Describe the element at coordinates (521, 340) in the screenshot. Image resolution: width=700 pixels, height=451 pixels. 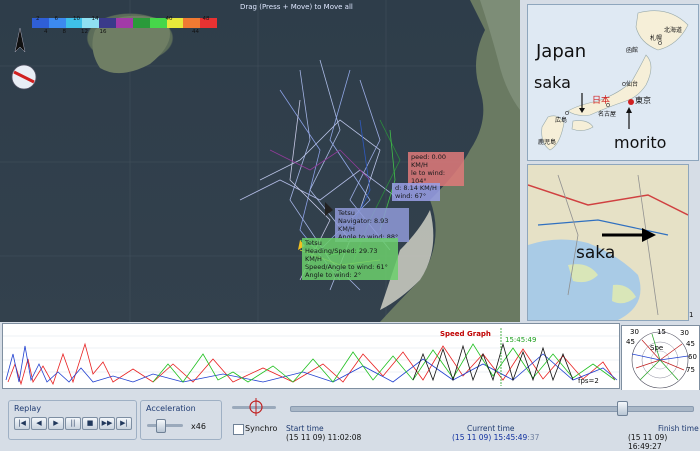
I see `graph-time-marker: 15:45:49` at that location.